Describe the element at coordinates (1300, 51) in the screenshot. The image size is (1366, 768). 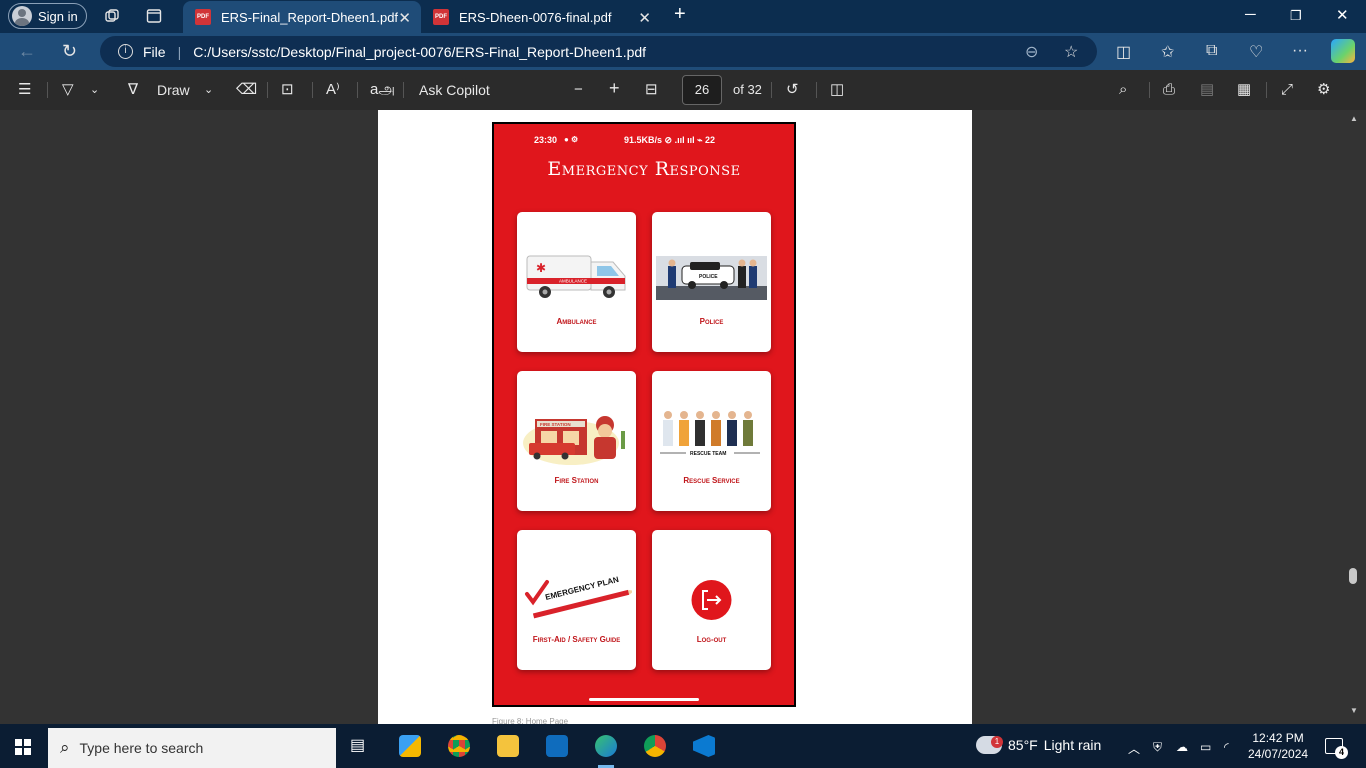
I see `more-menu-icon: ···` at that location.